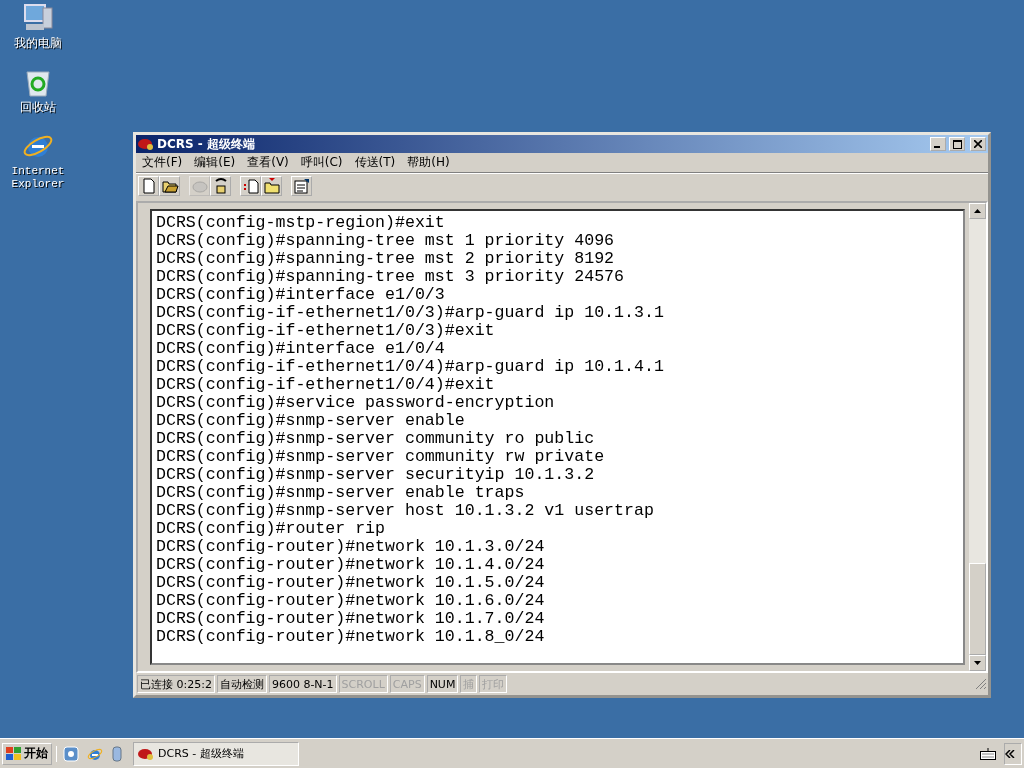 The image size is (1024, 768). What do you see at coordinates (351, 637) in the screenshot?
I see `terminal-line: DCRS(config-router)#network 10.1.8_0/24` at bounding box center [351, 637].